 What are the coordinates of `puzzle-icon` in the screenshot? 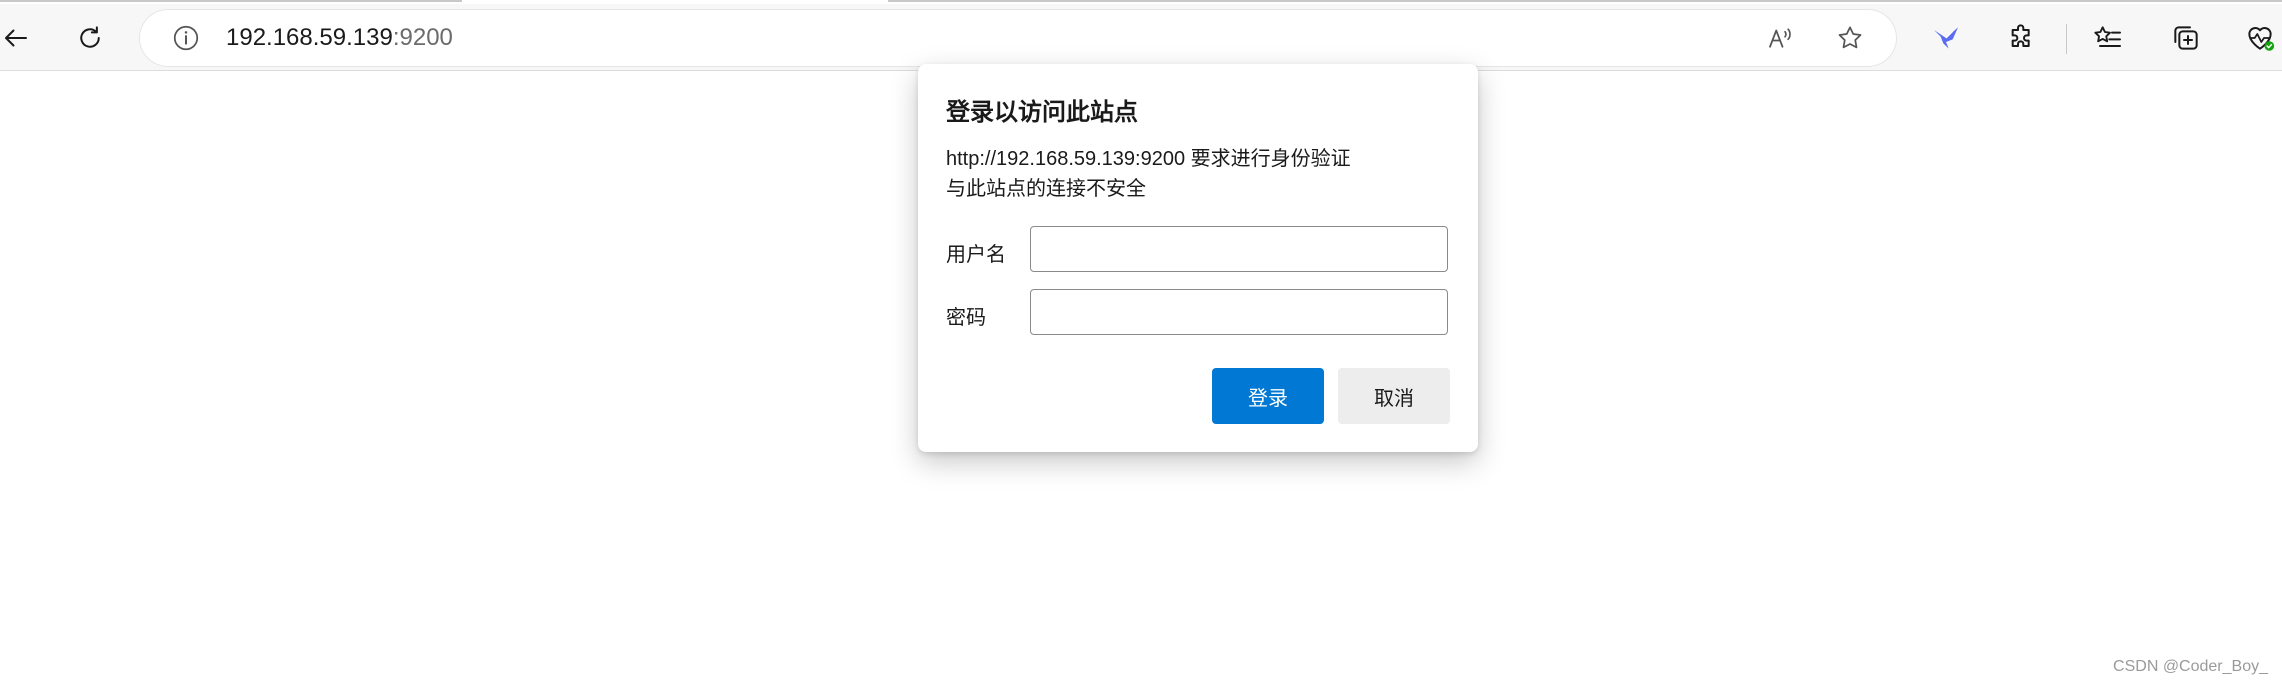 It's located at (2020, 35).